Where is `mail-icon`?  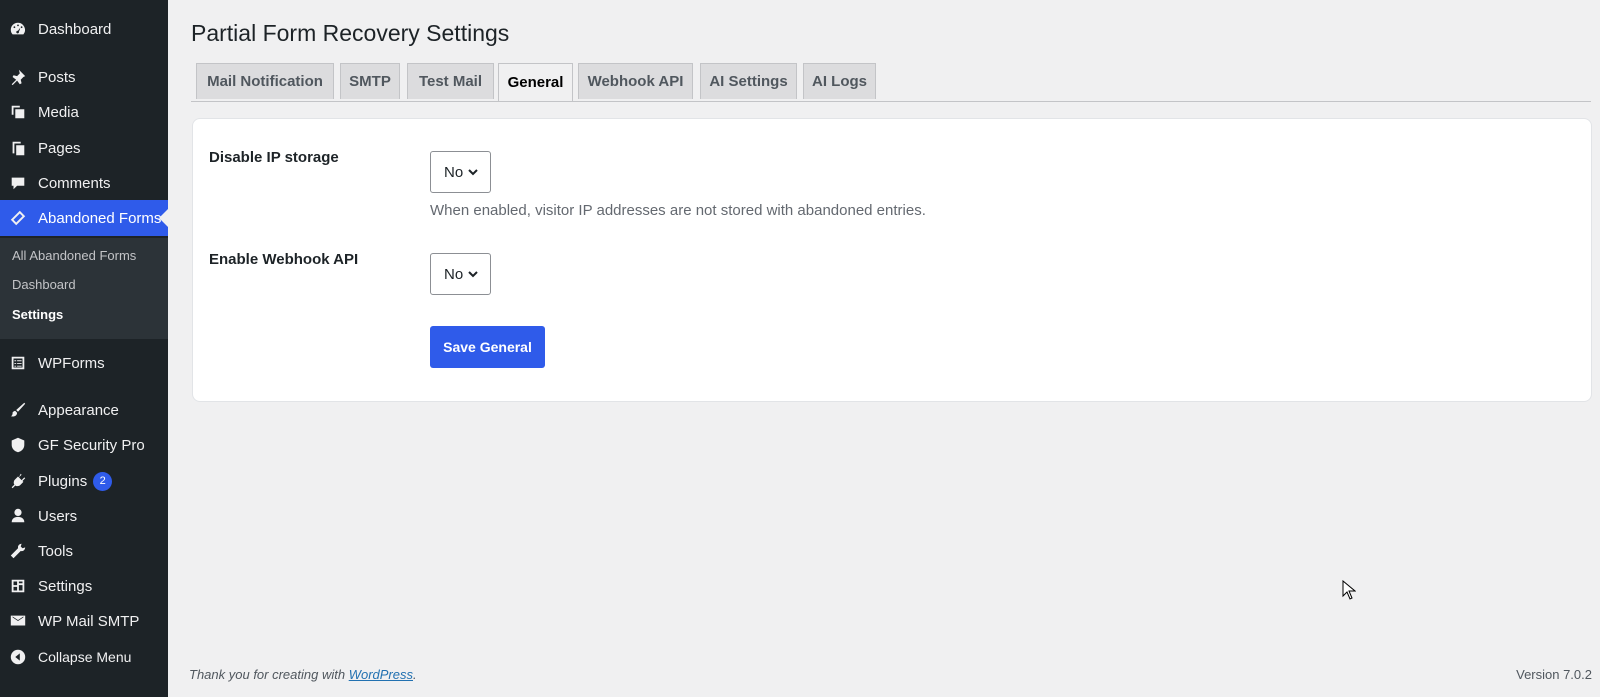 mail-icon is located at coordinates (18, 621).